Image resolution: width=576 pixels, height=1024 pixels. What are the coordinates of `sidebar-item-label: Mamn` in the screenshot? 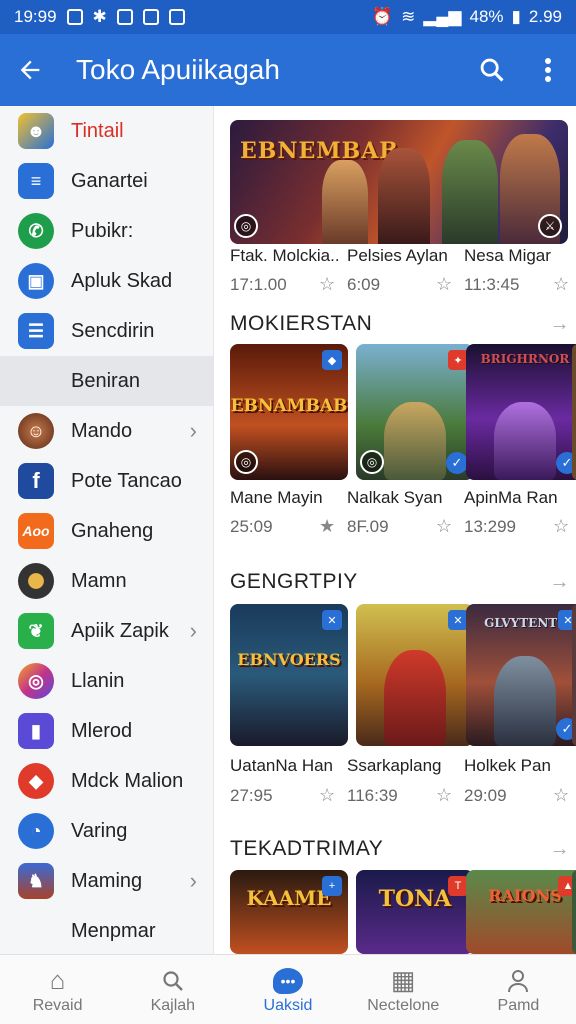 It's located at (99, 580).